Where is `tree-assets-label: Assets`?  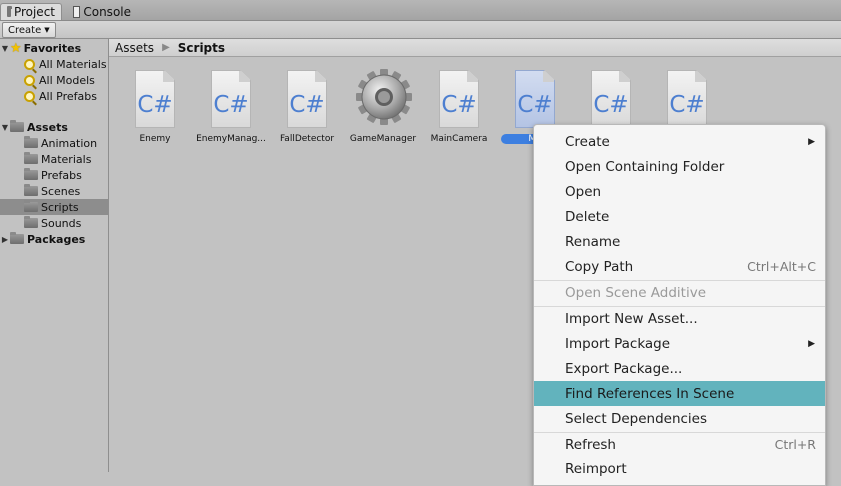 tree-assets-label: Assets is located at coordinates (47, 127).